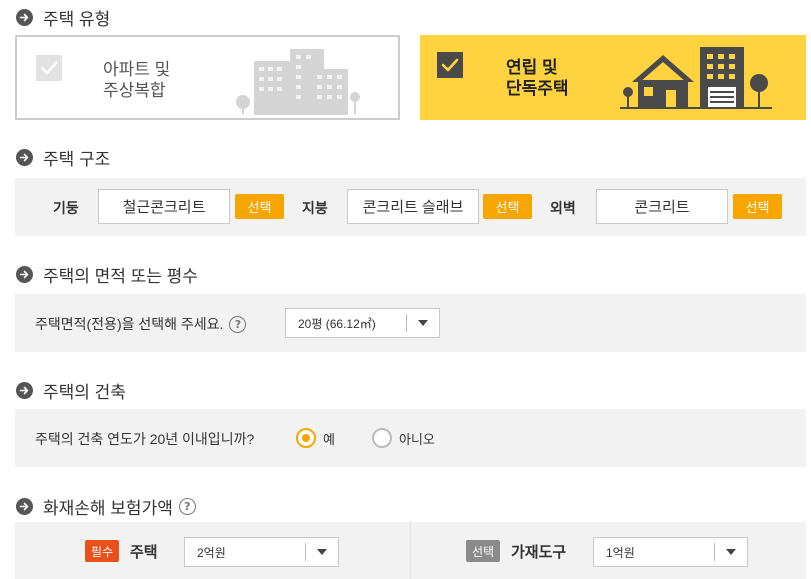 The width and height of the screenshot is (811, 579). I want to click on insurance-panel: 필수 주택 2억원 선택 가재도구 1억원, so click(410, 550).